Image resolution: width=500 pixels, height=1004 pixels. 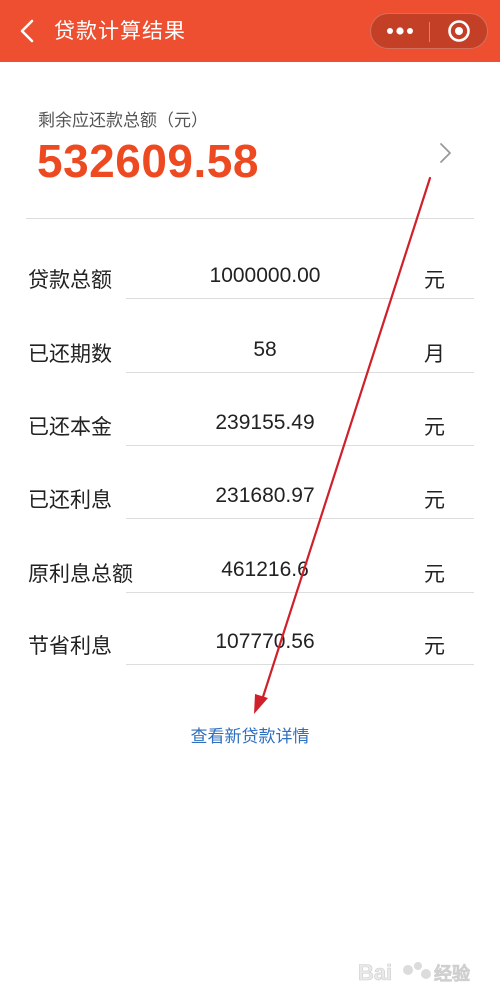 I want to click on svg-text: Bai, so click(x=375, y=972).